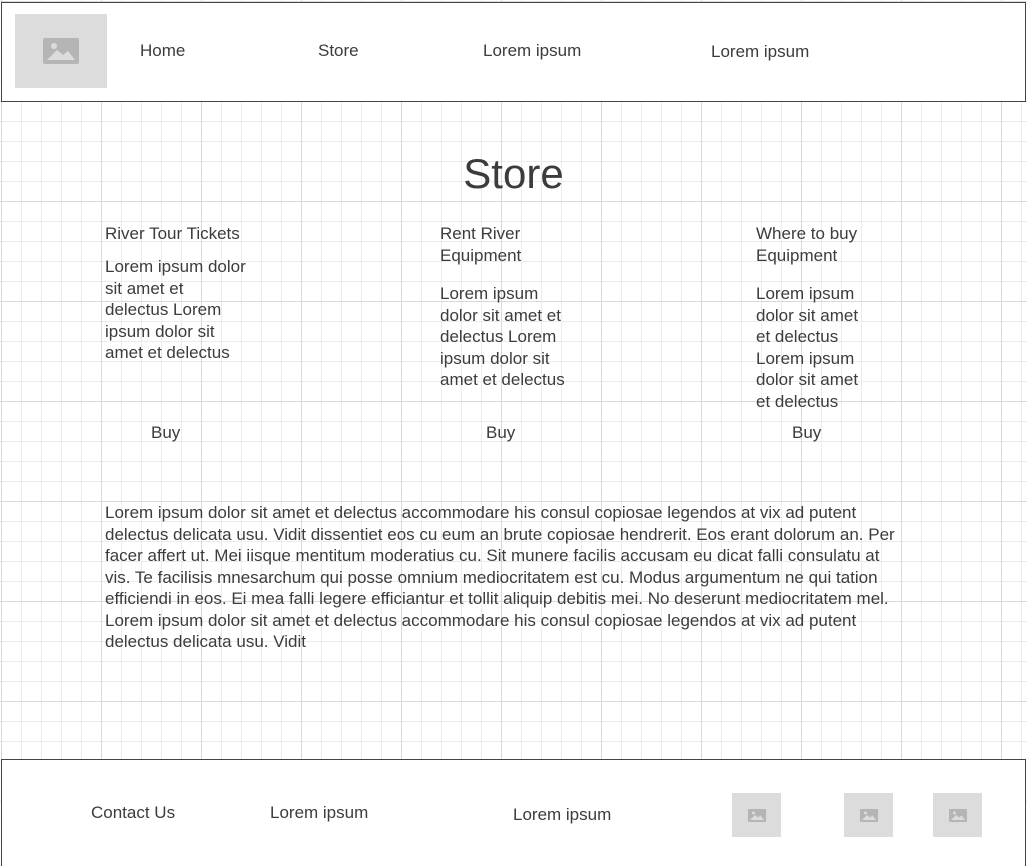  I want to click on nav-store: Store, so click(338, 51).